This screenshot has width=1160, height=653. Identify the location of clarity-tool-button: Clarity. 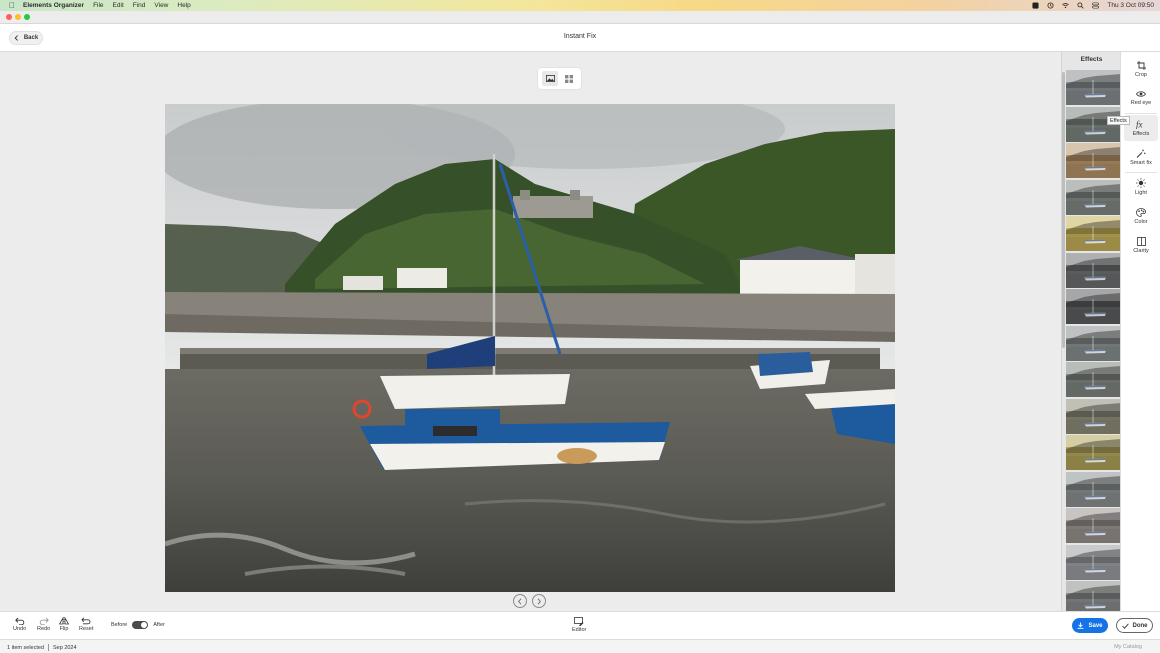
(1141, 245).